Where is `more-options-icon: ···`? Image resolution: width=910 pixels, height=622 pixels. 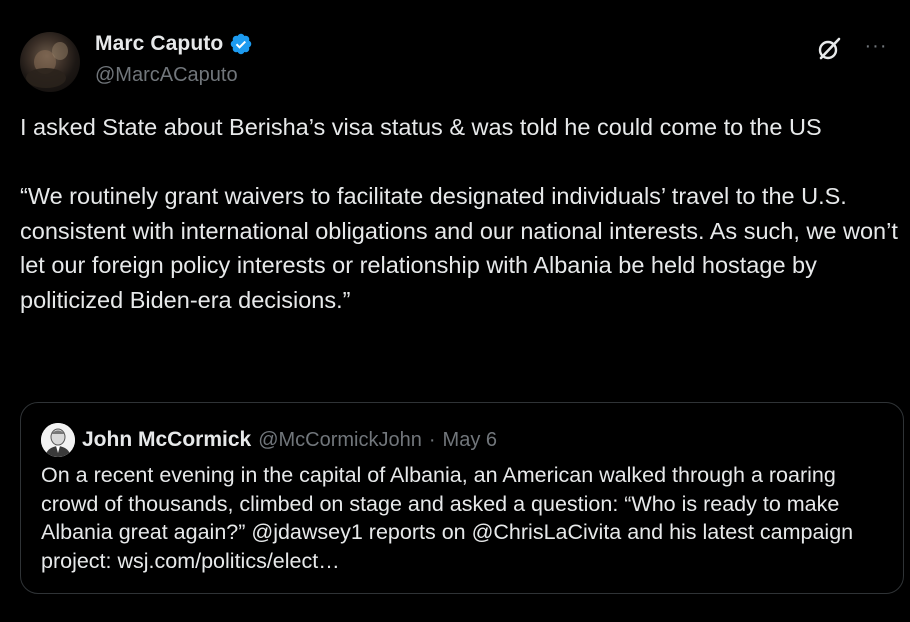 more-options-icon: ··· is located at coordinates (876, 46).